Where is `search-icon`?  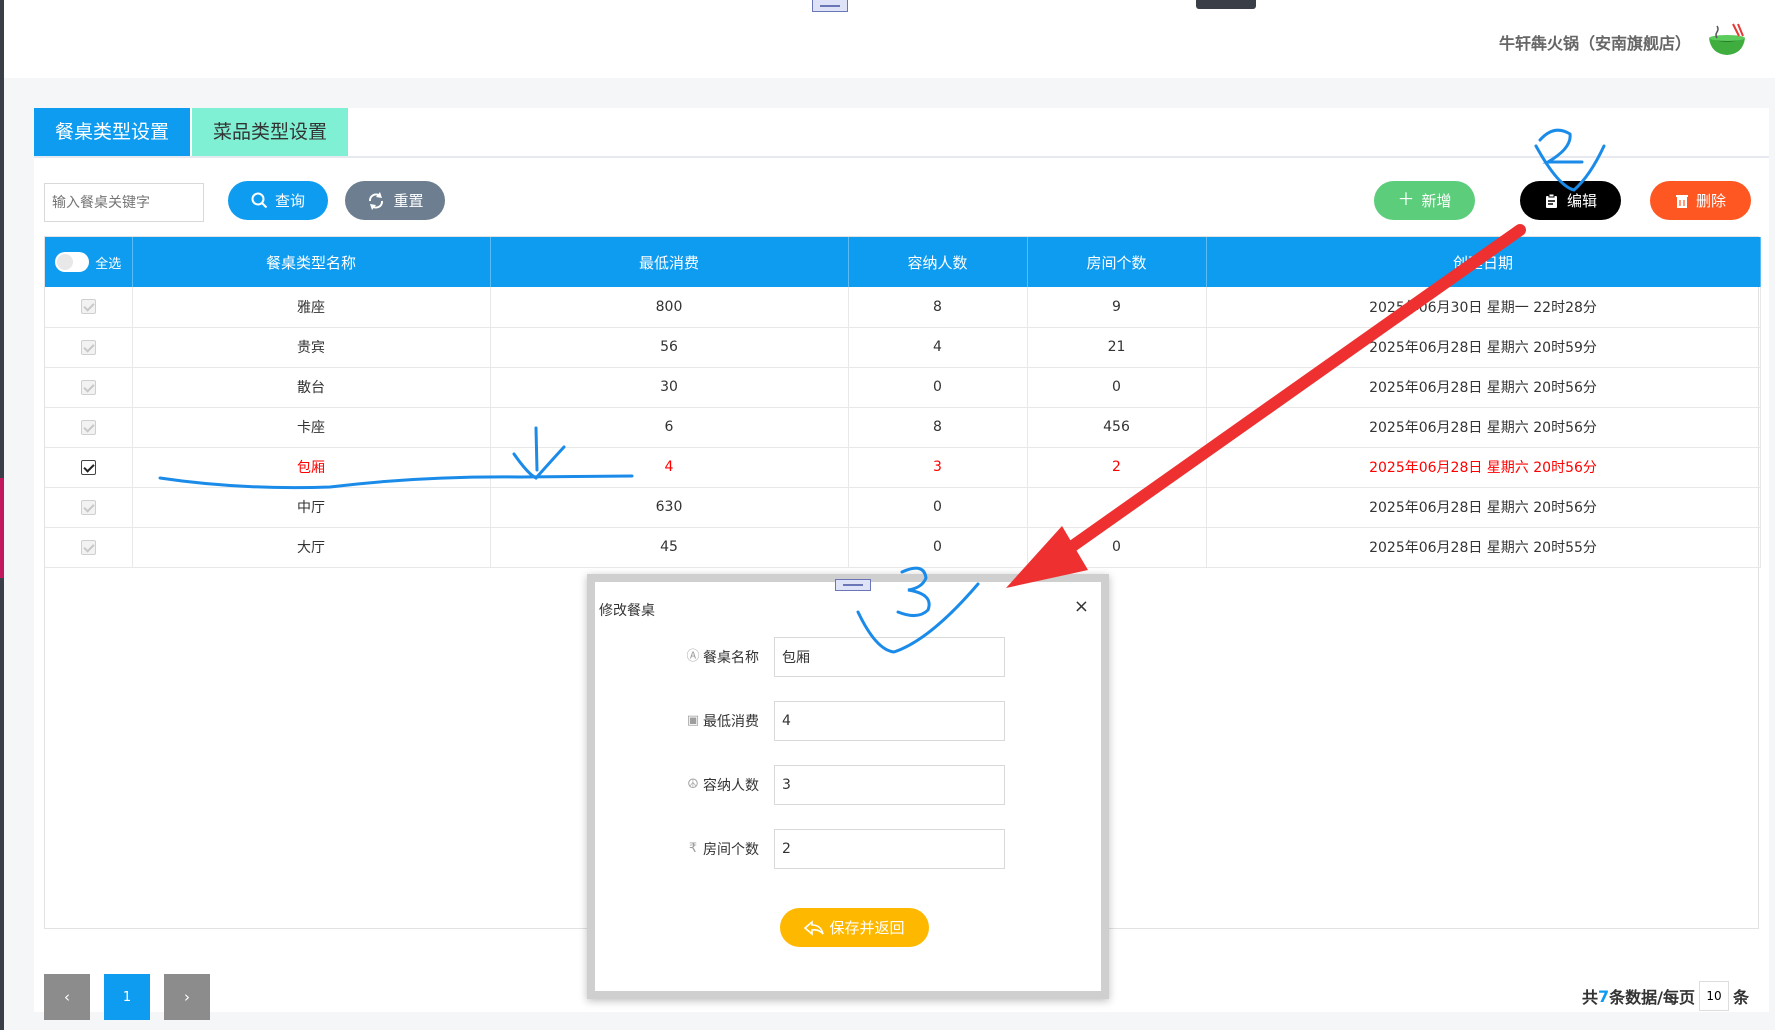 search-icon is located at coordinates (259, 200).